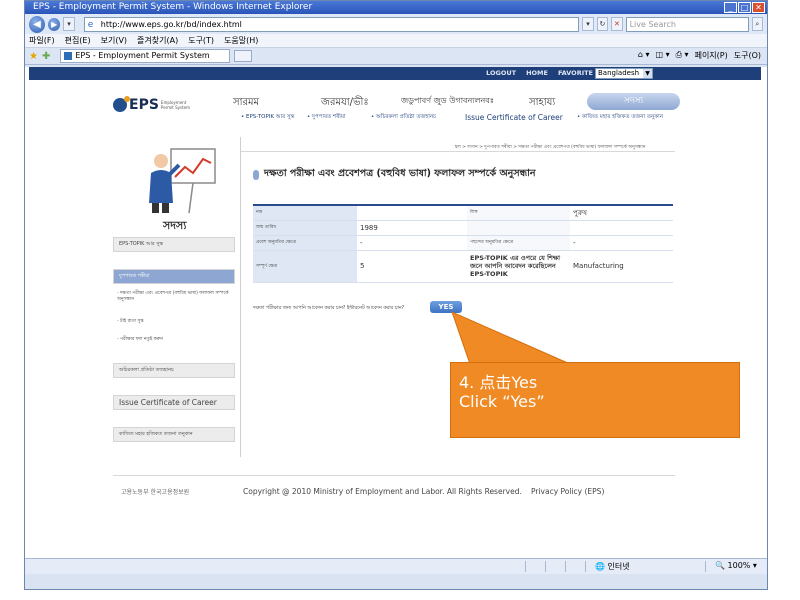 The width and height of the screenshot is (800, 600). Describe the element at coordinates (394, 475) in the screenshot. I see `divider` at that location.